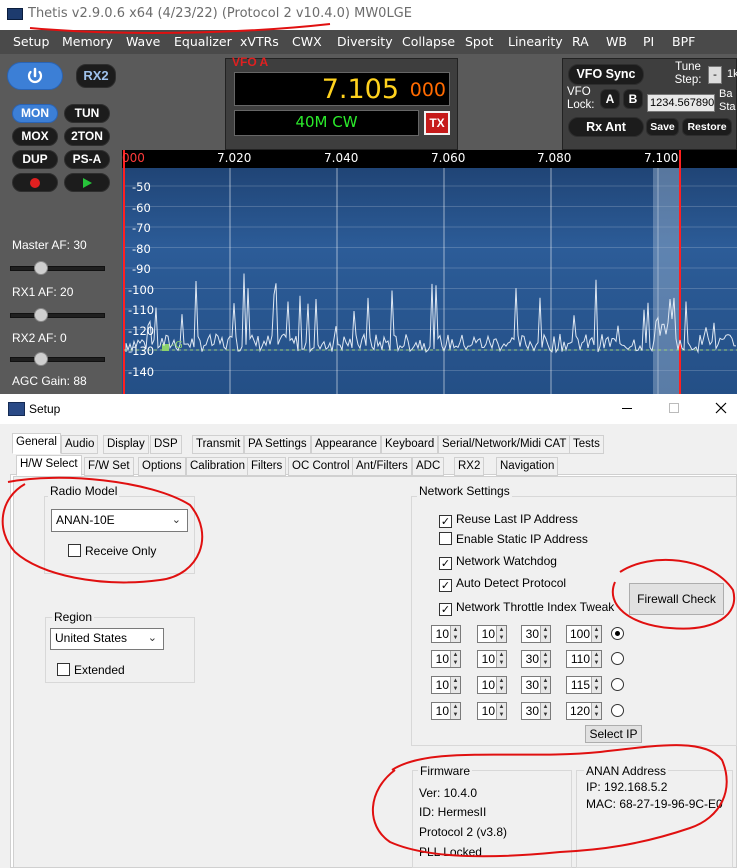 Image resolution: width=737 pixels, height=868 pixels. What do you see at coordinates (662, 127) in the screenshot?
I see `save-button: Save` at bounding box center [662, 127].